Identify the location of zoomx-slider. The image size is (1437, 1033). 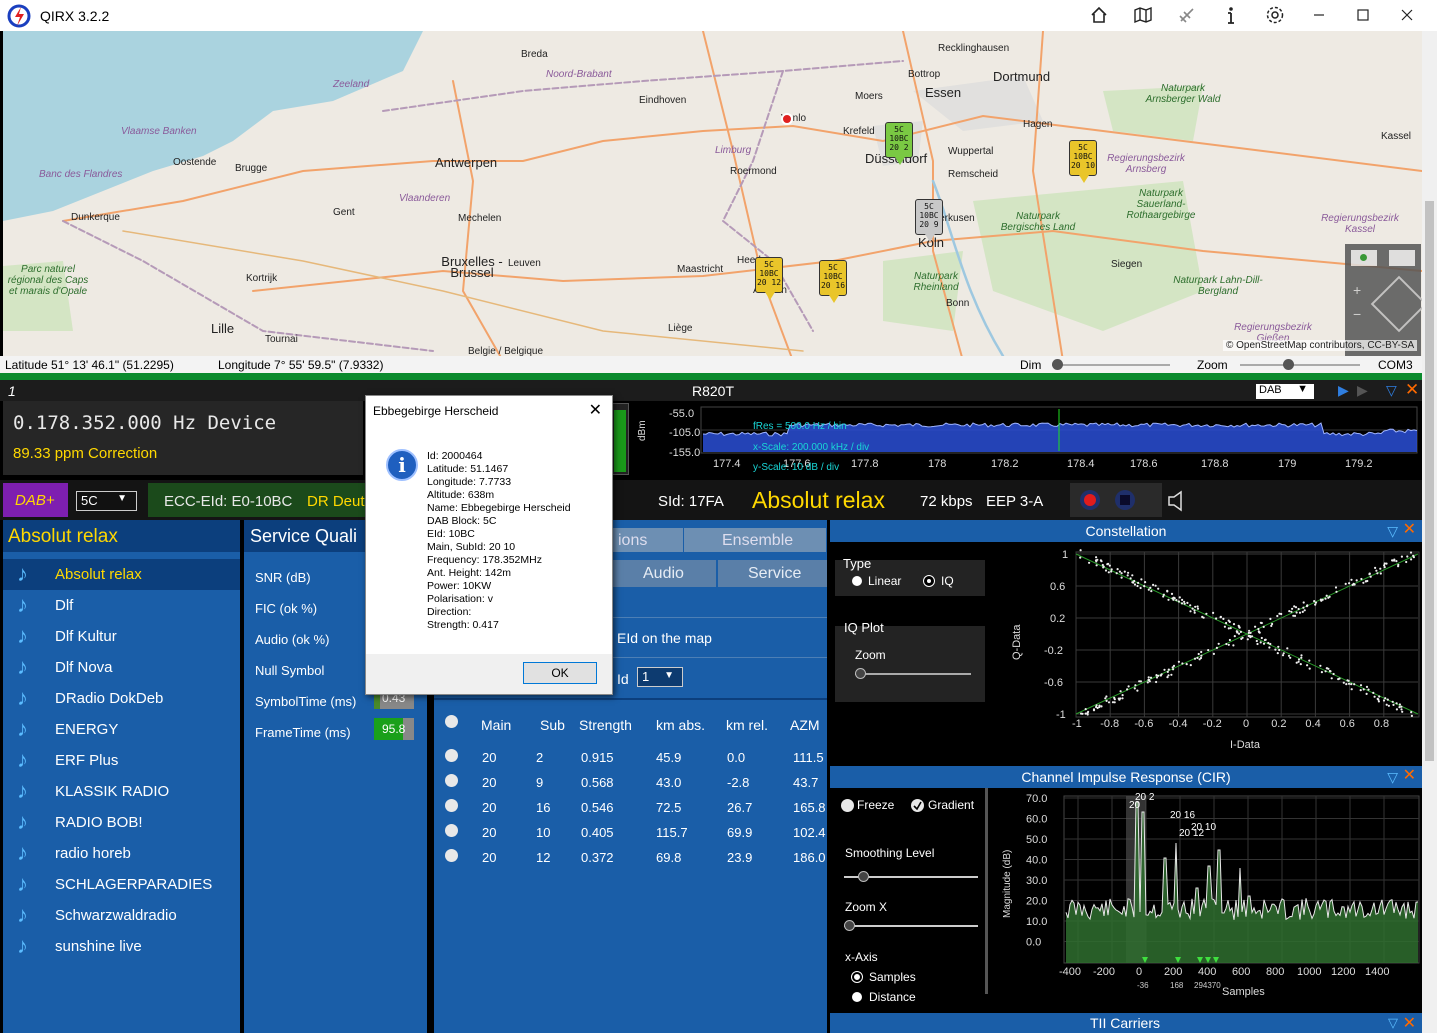
(911, 925).